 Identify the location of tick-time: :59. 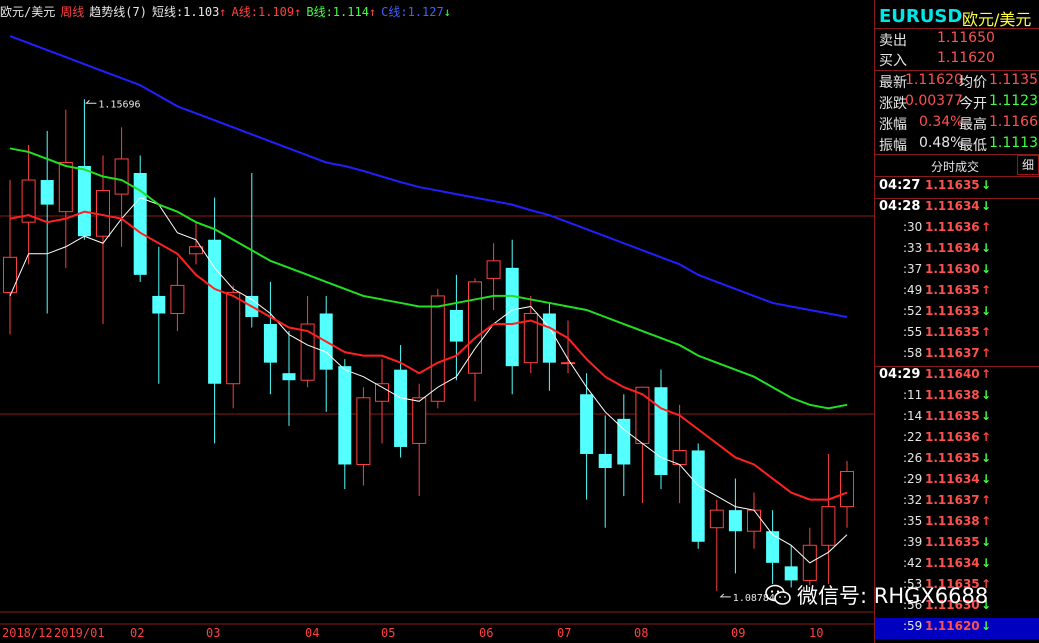
(913, 626).